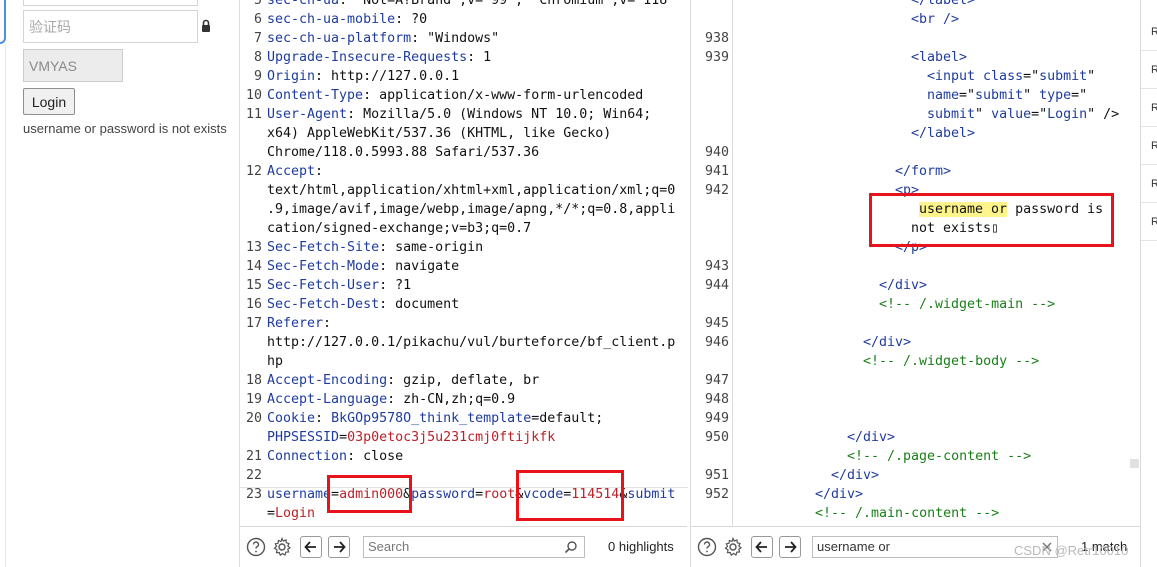  What do you see at coordinates (943, 133) in the screenshot?
I see `token: </label>` at bounding box center [943, 133].